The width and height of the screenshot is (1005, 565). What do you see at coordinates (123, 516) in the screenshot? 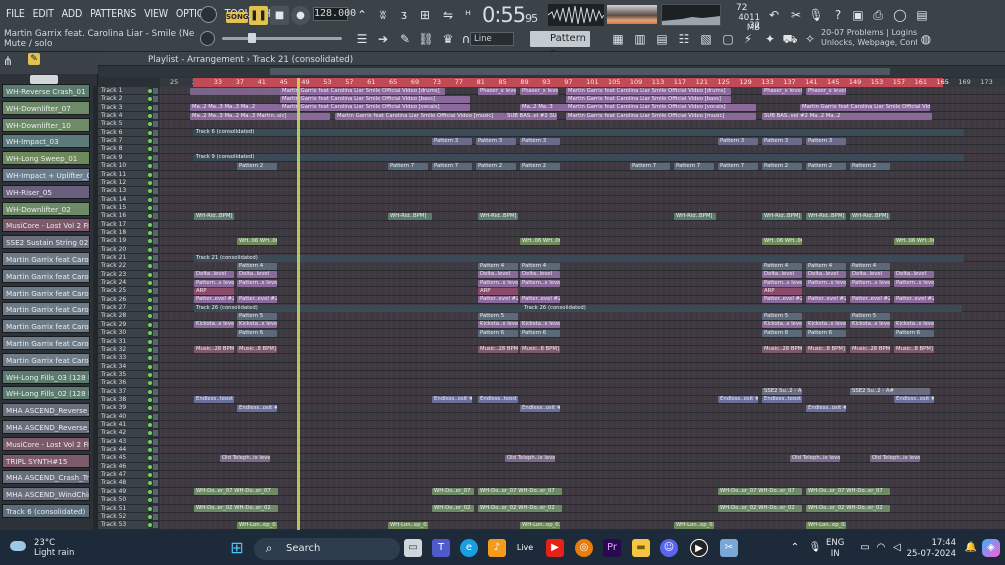
I see `track-label: Track 52` at bounding box center [123, 516].